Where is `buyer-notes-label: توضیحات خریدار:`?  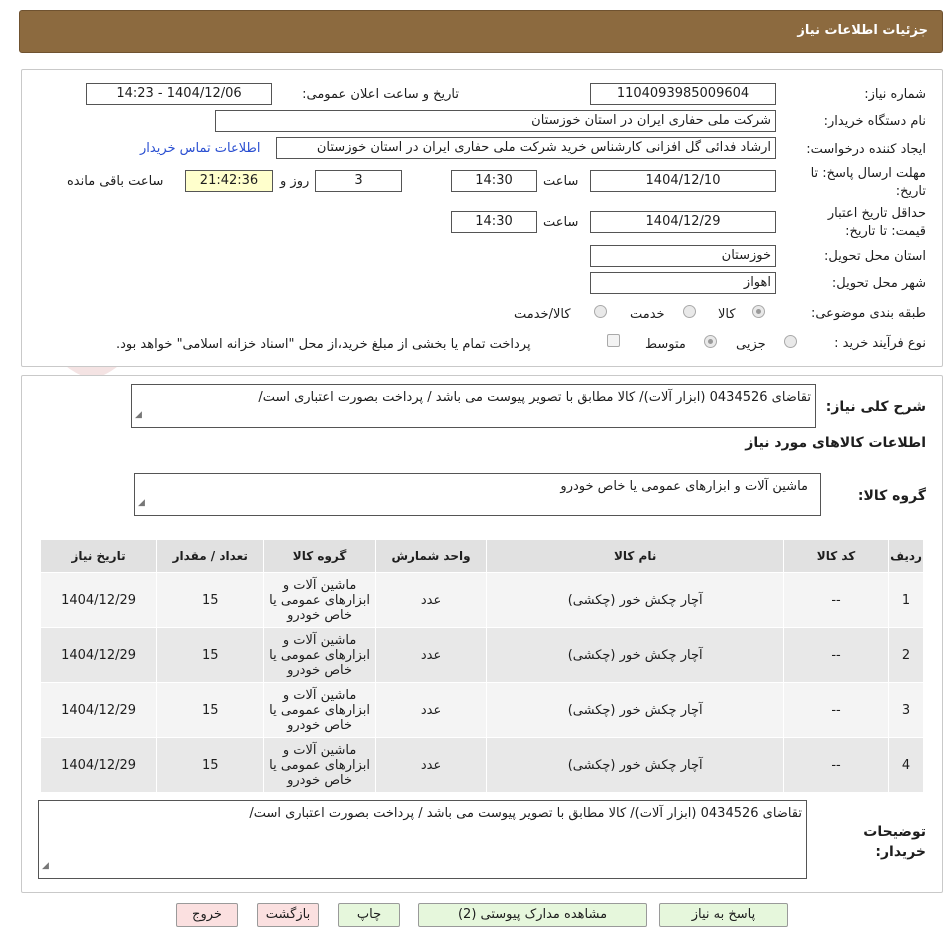 buyer-notes-label: توضیحات خریدار: is located at coordinates (894, 842).